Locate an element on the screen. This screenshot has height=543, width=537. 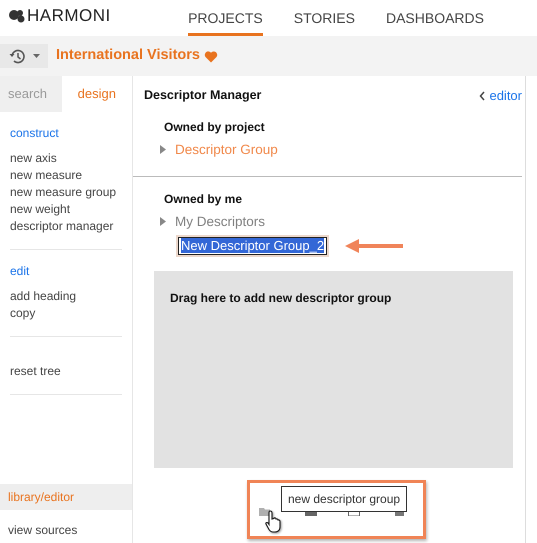
nav-tab: STORIES is located at coordinates (324, 19).